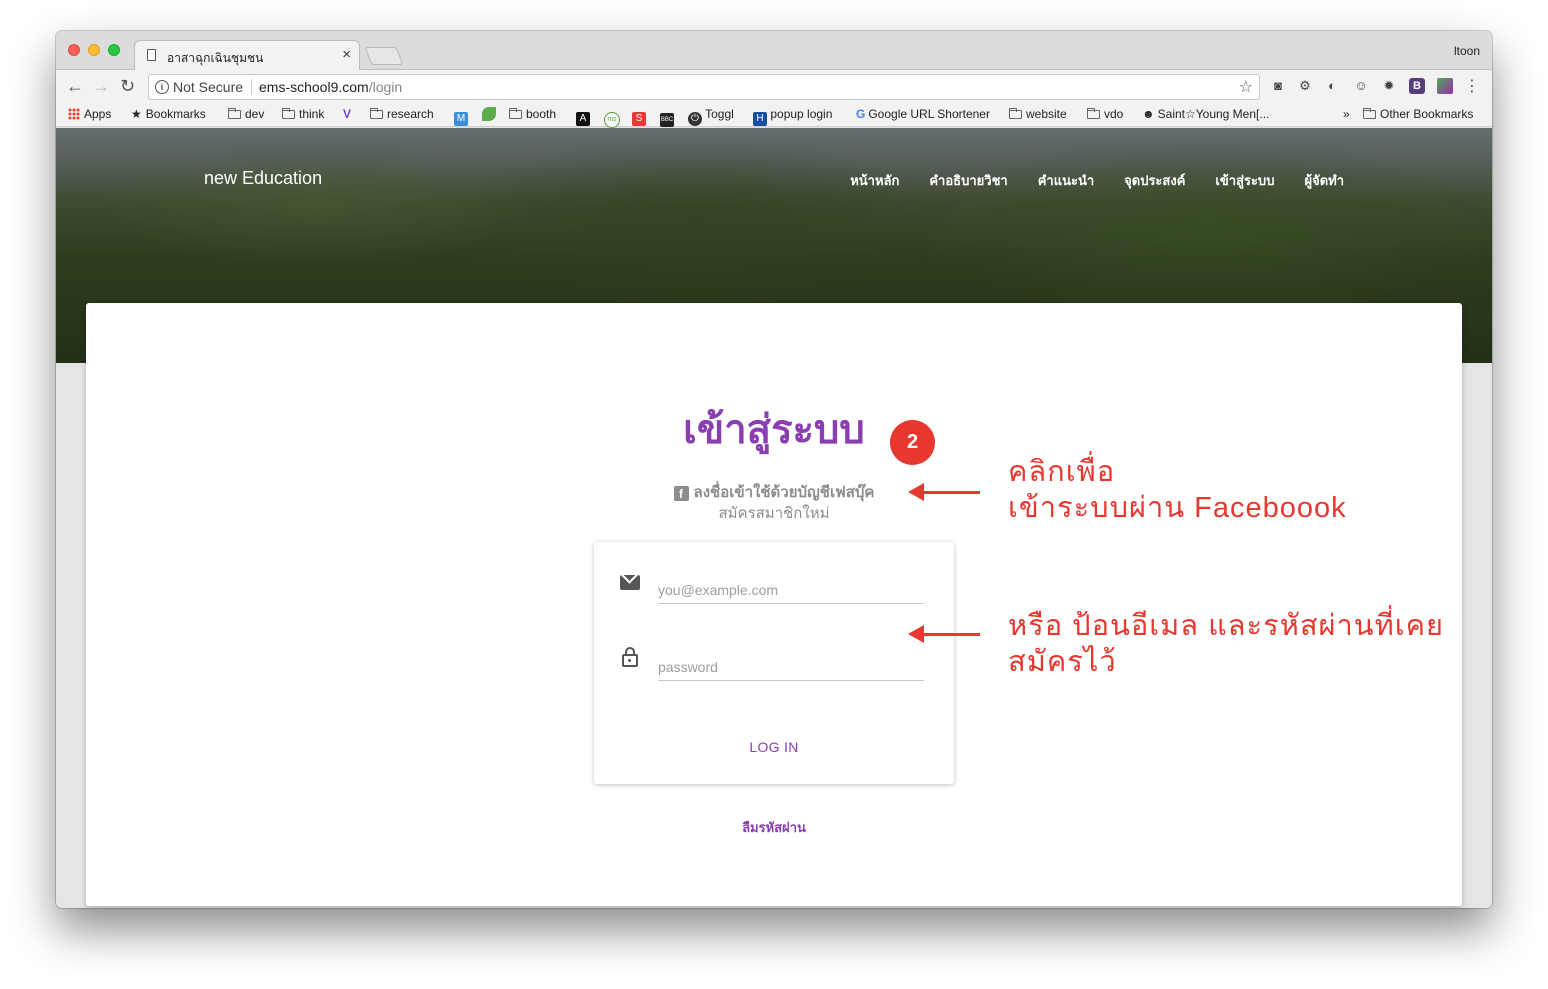 This screenshot has height=989, width=1548. I want to click on bookmark-label: booth, so click(541, 114).